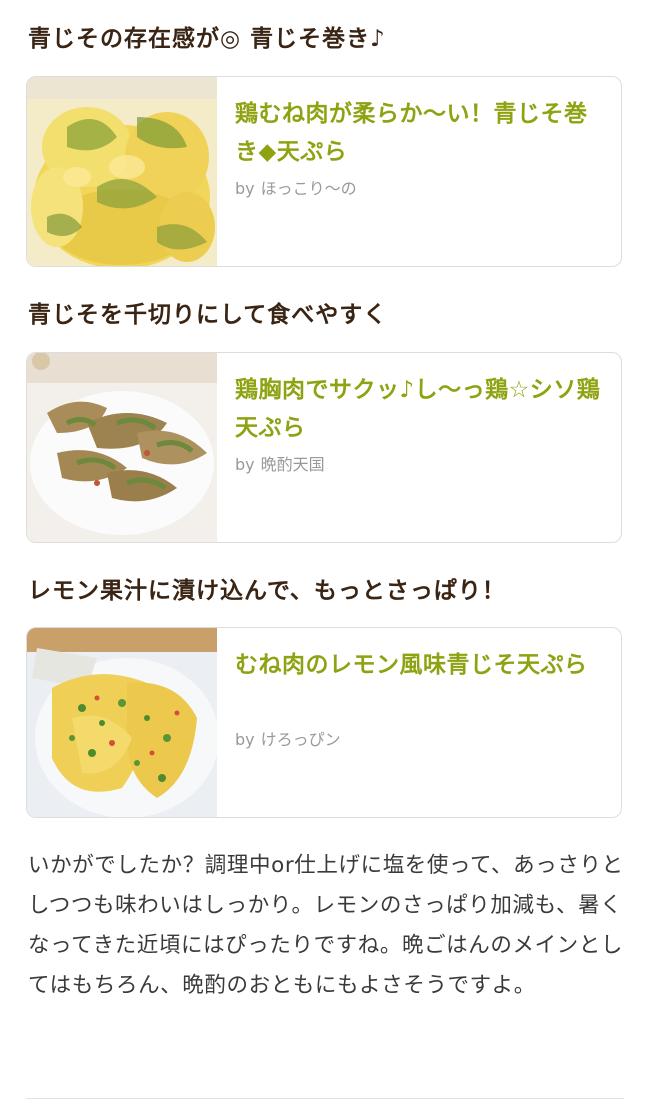 This screenshot has width=650, height=1108. I want to click on recipe-title-3: むね肉のレモン風味青じそ天ぷら, so click(421, 665).